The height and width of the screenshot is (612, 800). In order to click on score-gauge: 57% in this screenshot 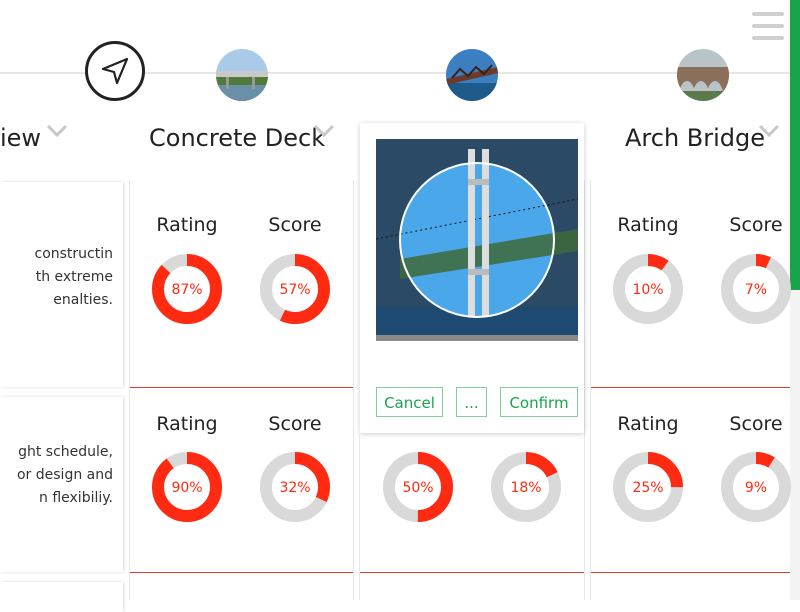, I will do `click(295, 289)`.